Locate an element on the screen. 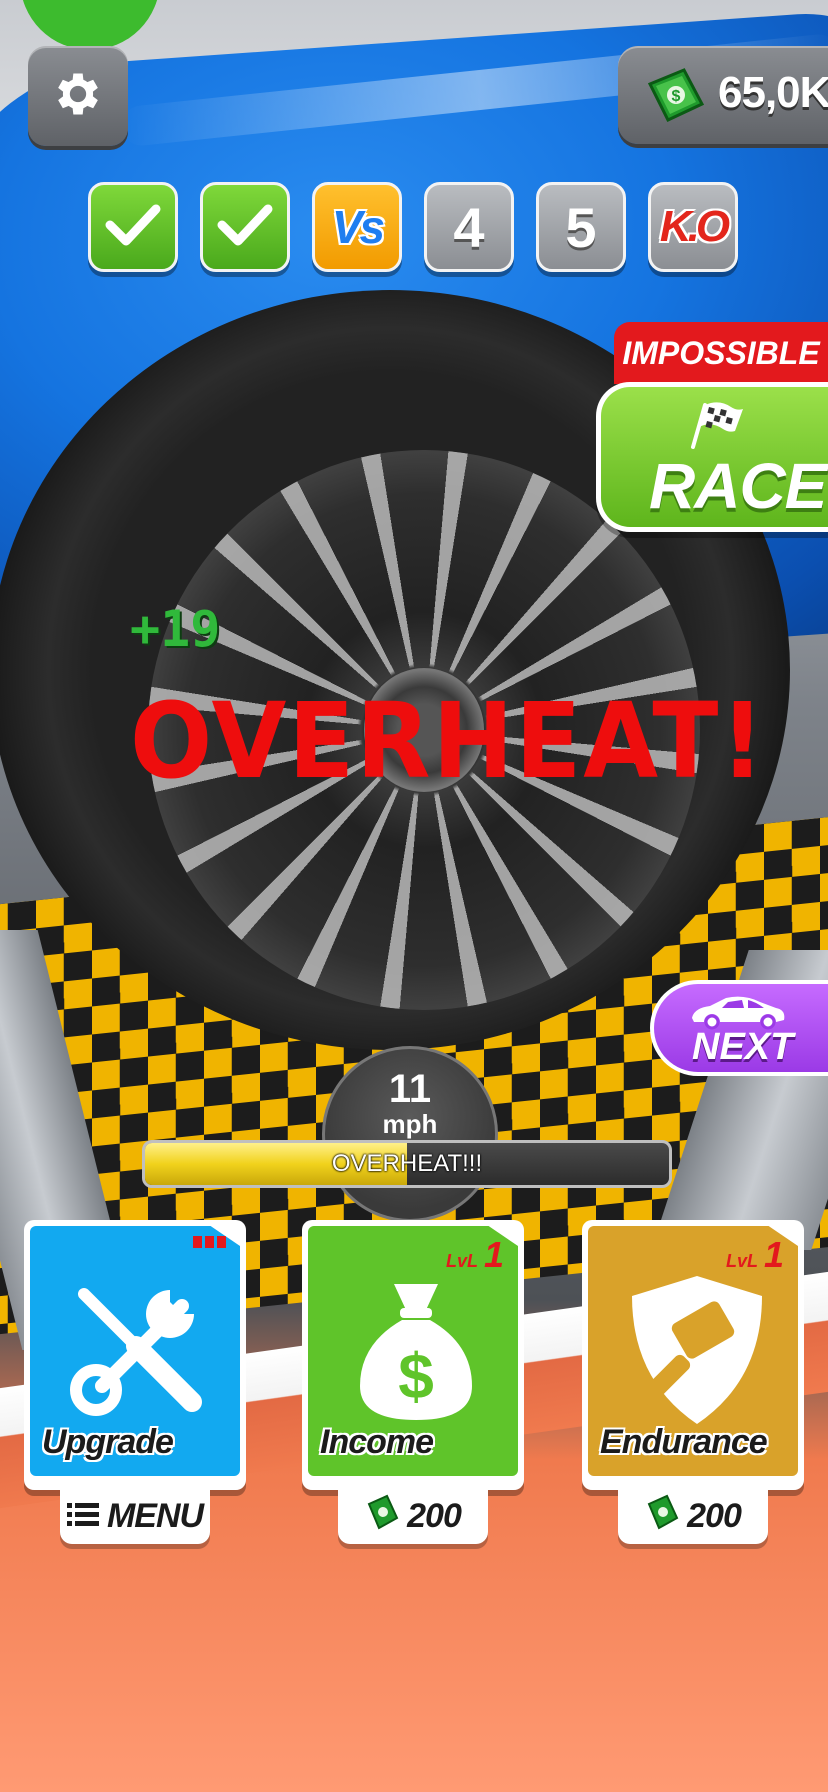  heat-bar: OVERHEAT!!! is located at coordinates (407, 1164).